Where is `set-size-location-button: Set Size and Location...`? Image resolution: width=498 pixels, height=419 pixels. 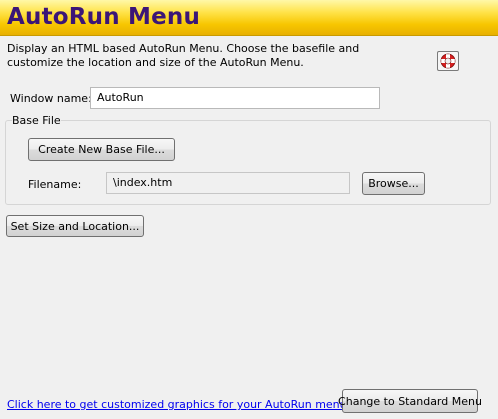
set-size-location-button: Set Size and Location... is located at coordinates (75, 226).